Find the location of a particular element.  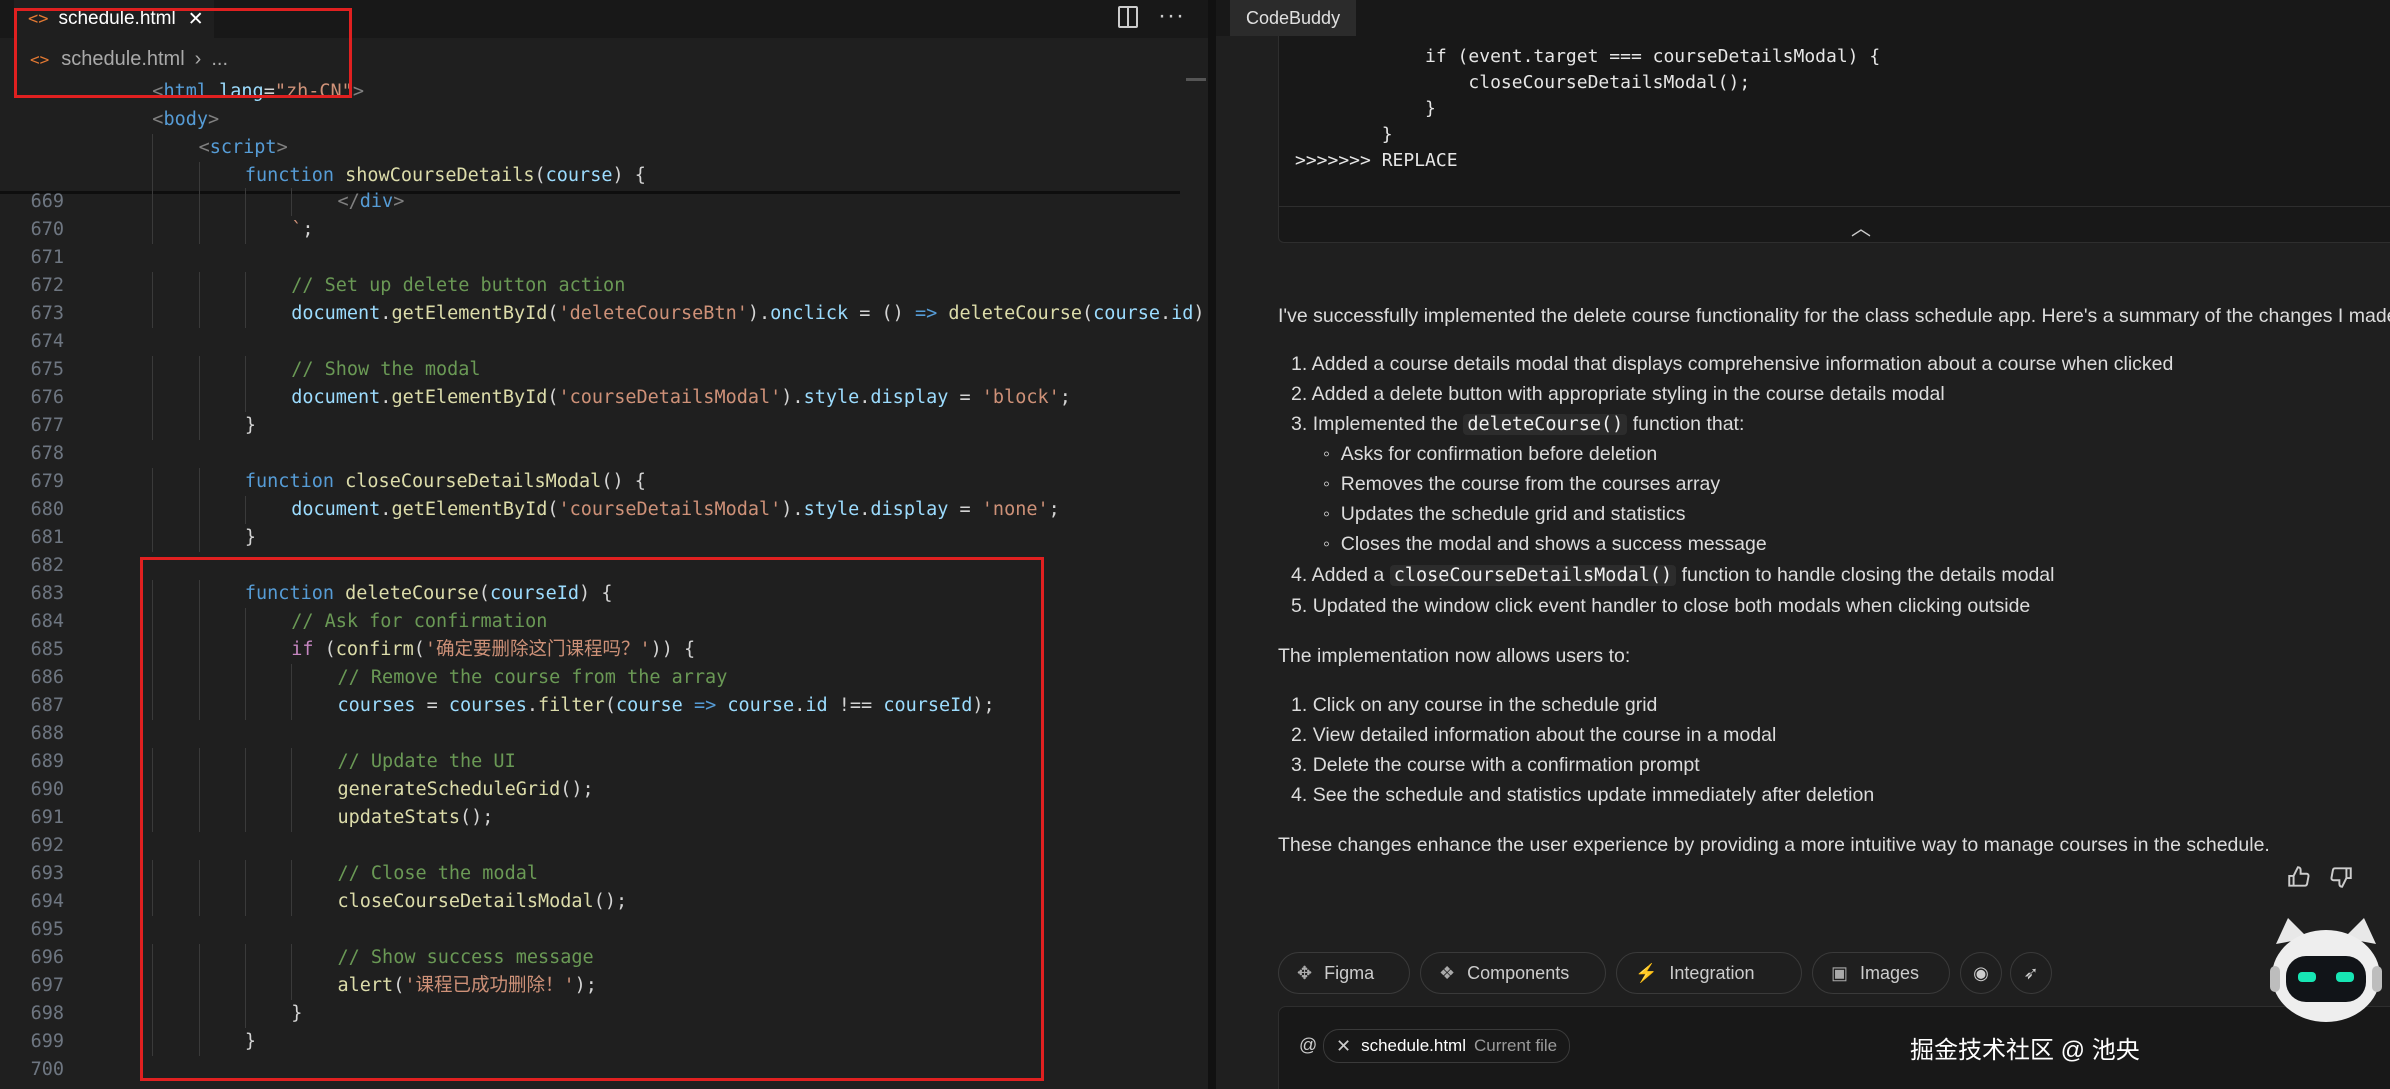

code-line: // Show the modal is located at coordinates (385, 370).